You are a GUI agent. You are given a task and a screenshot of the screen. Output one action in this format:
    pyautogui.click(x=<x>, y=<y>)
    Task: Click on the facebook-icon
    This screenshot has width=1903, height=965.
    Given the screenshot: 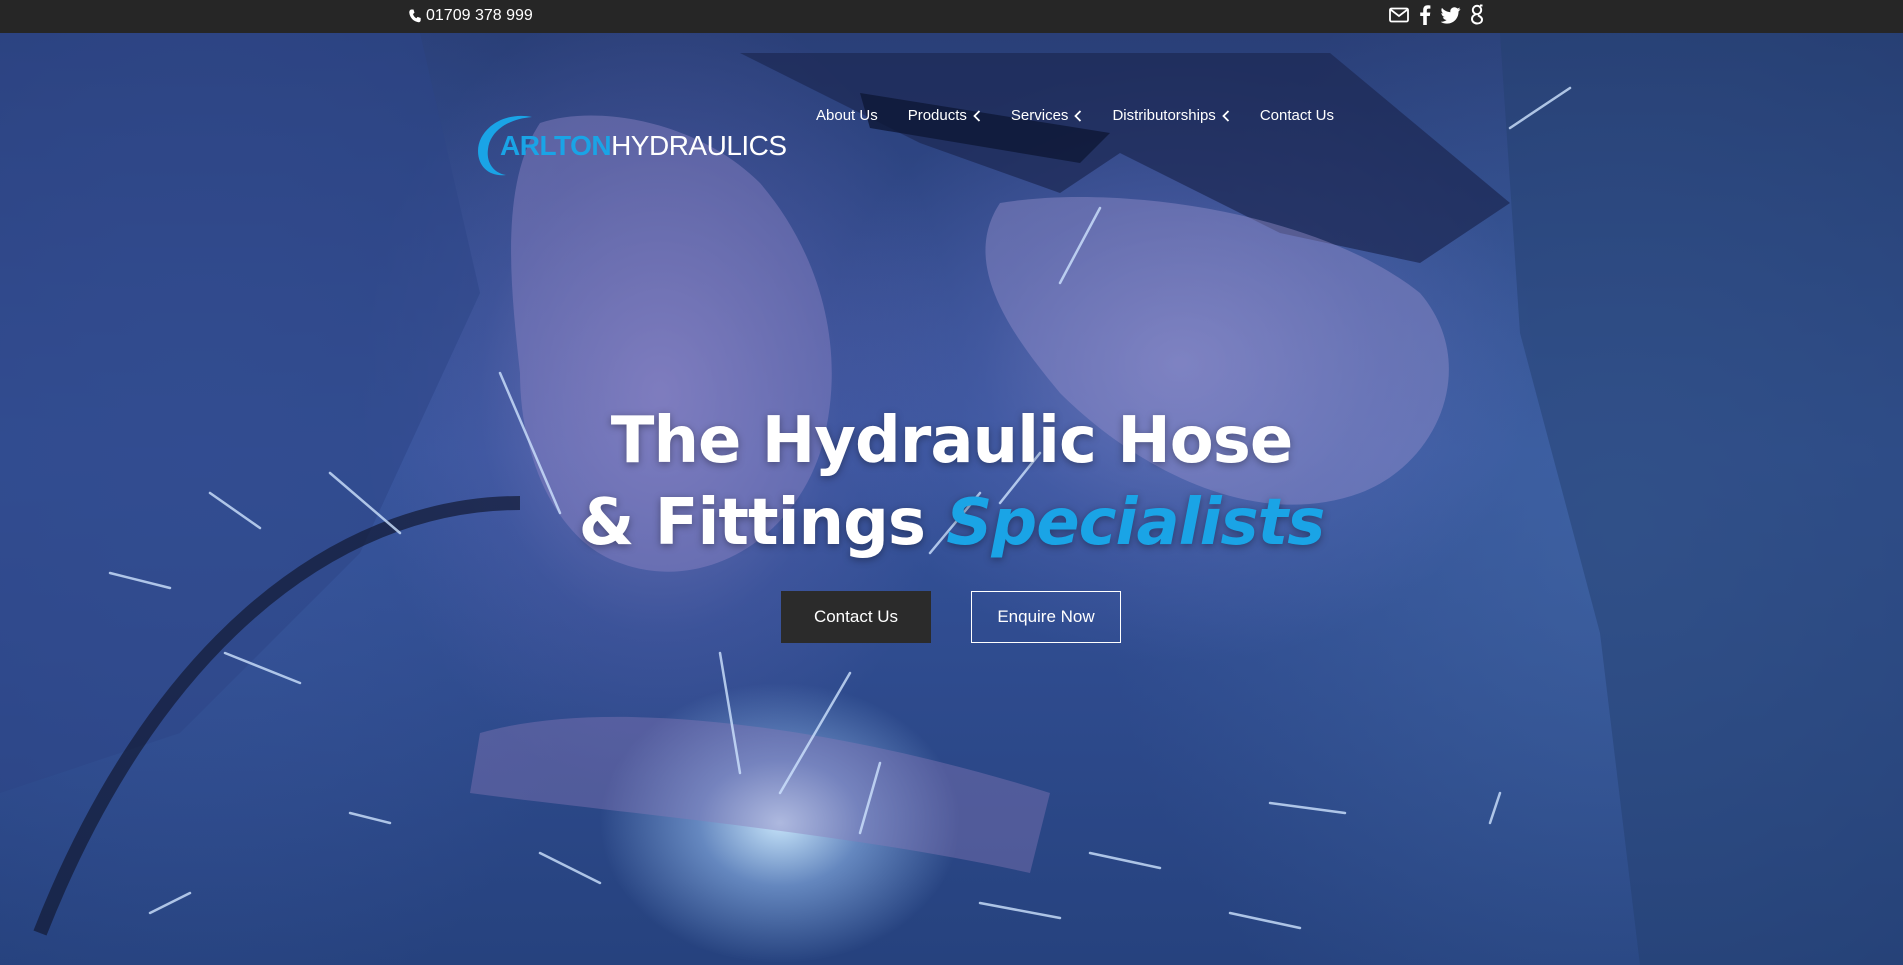 What is the action you would take?
    pyautogui.click(x=1425, y=15)
    